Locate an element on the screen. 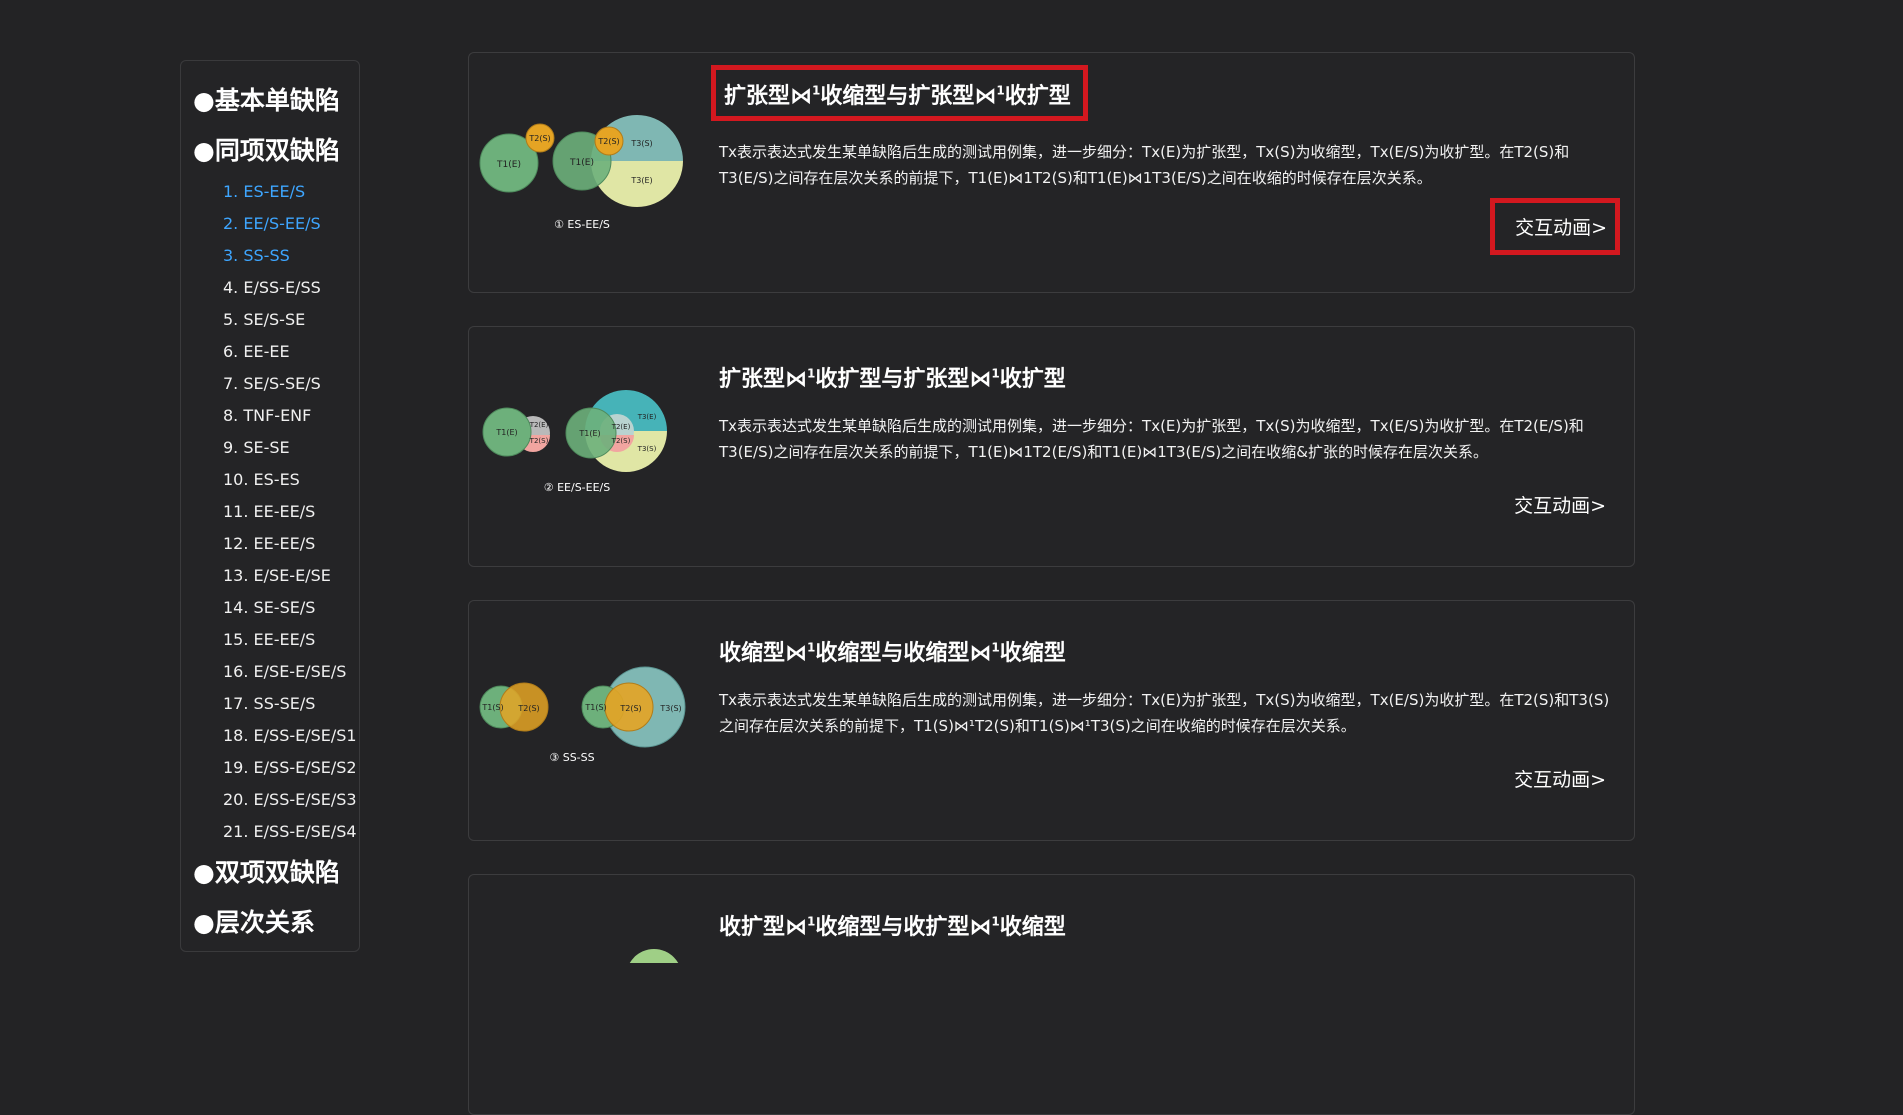  sidebar-item: 13. E/SE-E/SE is located at coordinates (290, 576).